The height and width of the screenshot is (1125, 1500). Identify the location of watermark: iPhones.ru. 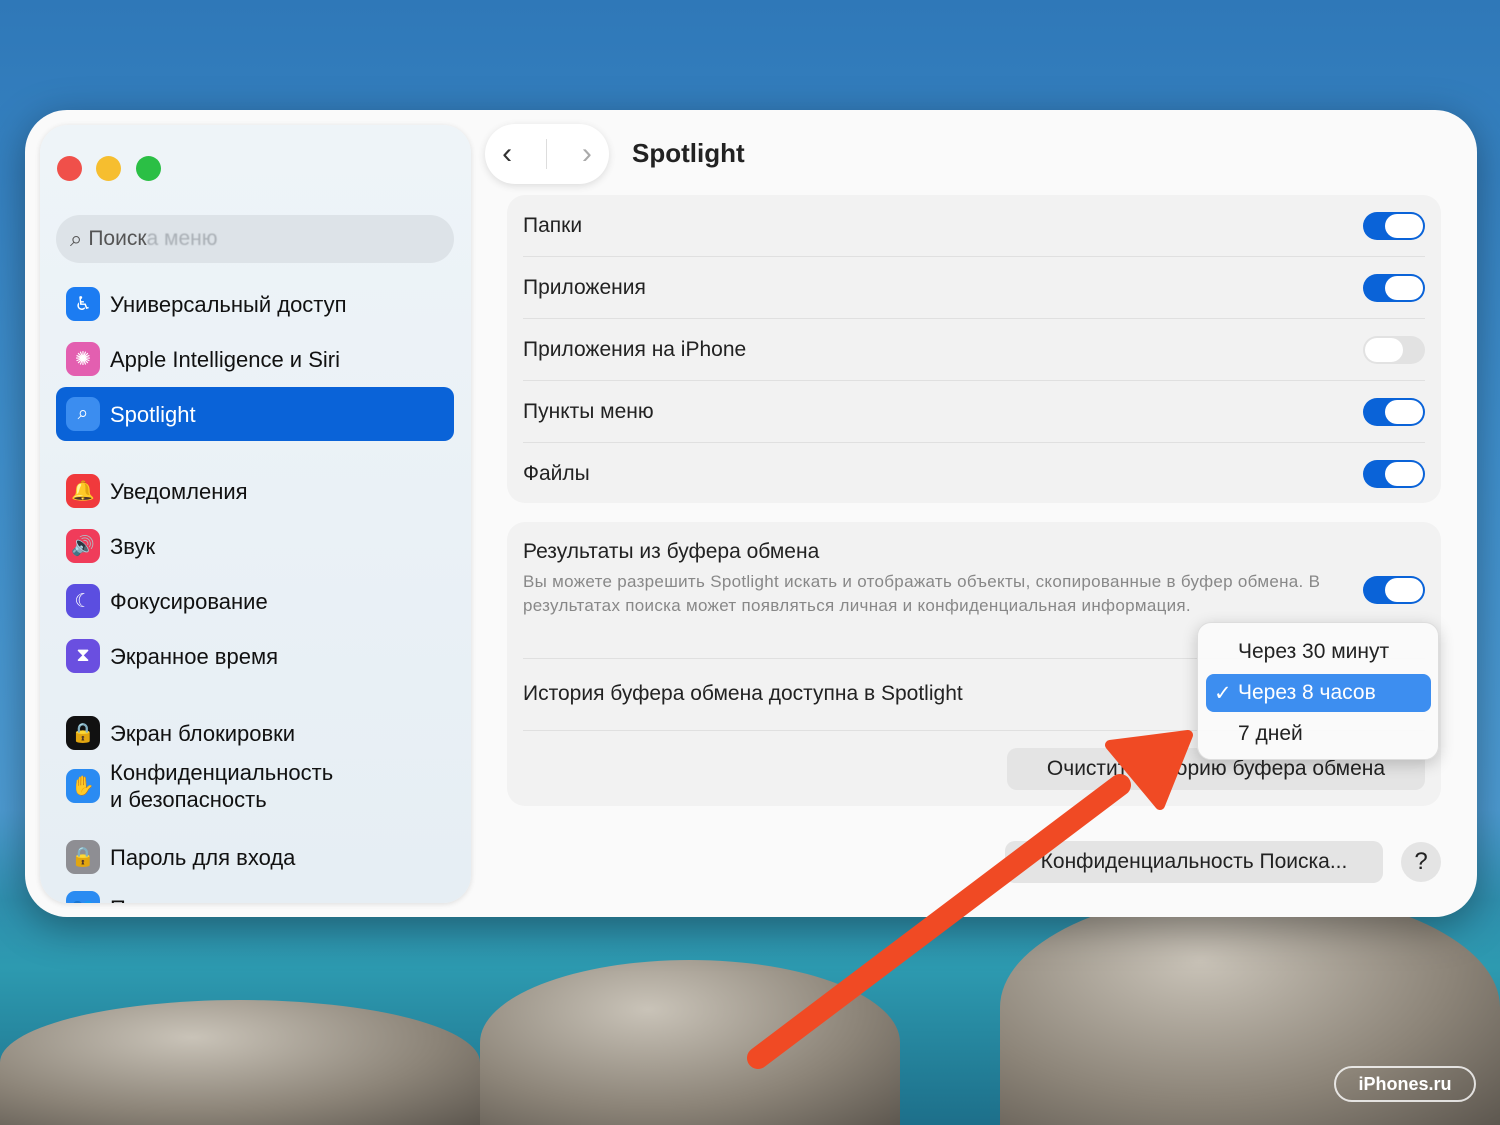
(1405, 1084).